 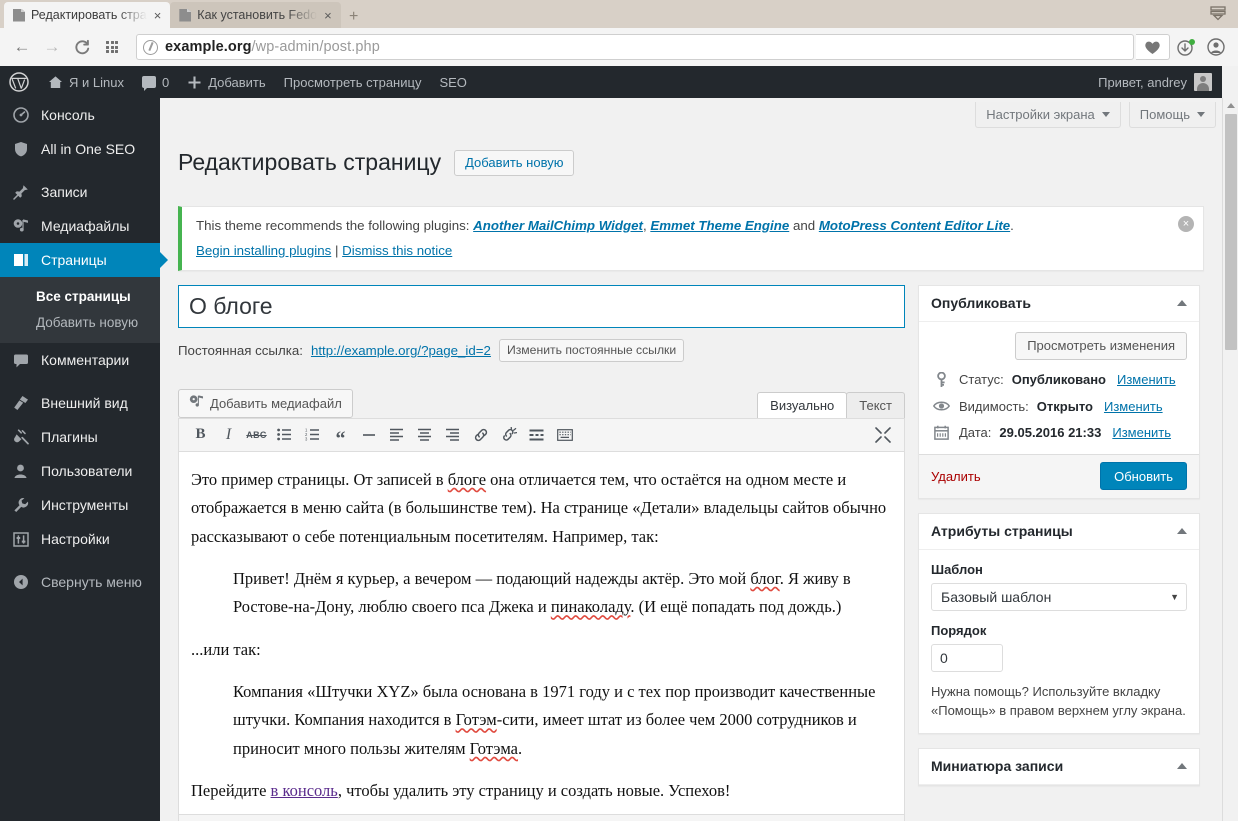 What do you see at coordinates (200, 435) in the screenshot?
I see `bold-icon: B` at bounding box center [200, 435].